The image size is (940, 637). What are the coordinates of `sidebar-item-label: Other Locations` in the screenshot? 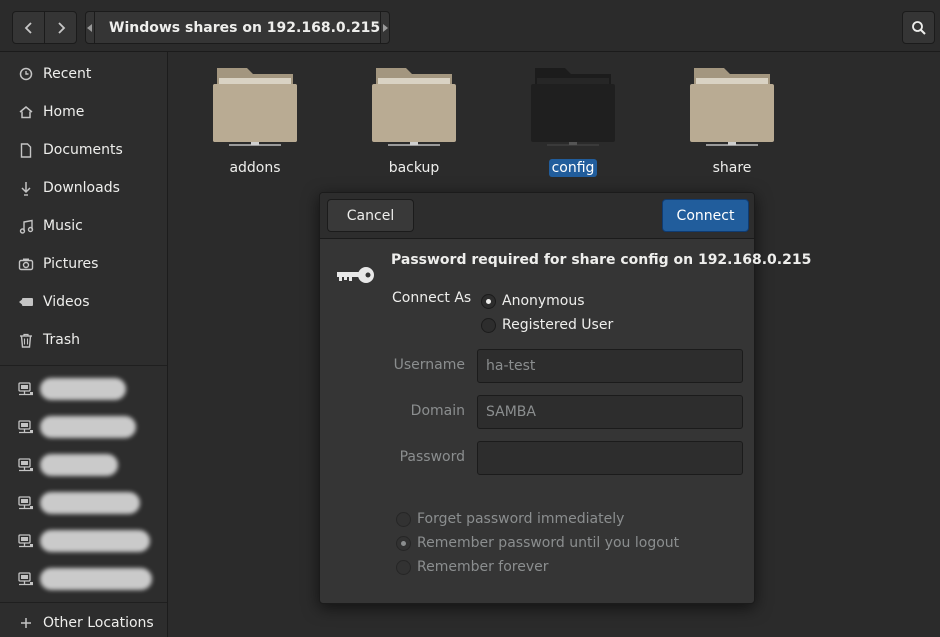 It's located at (98, 623).